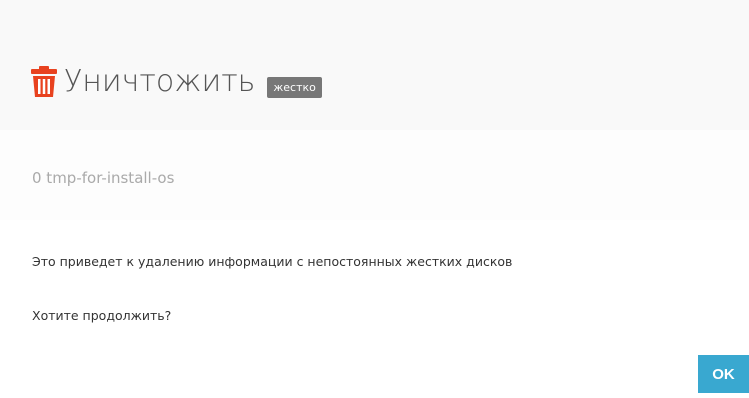  I want to click on dialog-title: Уничтожить, so click(160, 81).